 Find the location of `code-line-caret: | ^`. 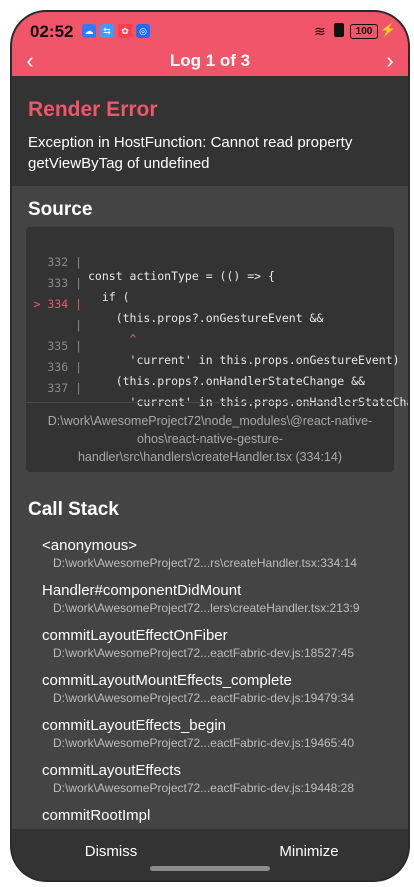

code-line-caret: | ^ is located at coordinates (210, 325).